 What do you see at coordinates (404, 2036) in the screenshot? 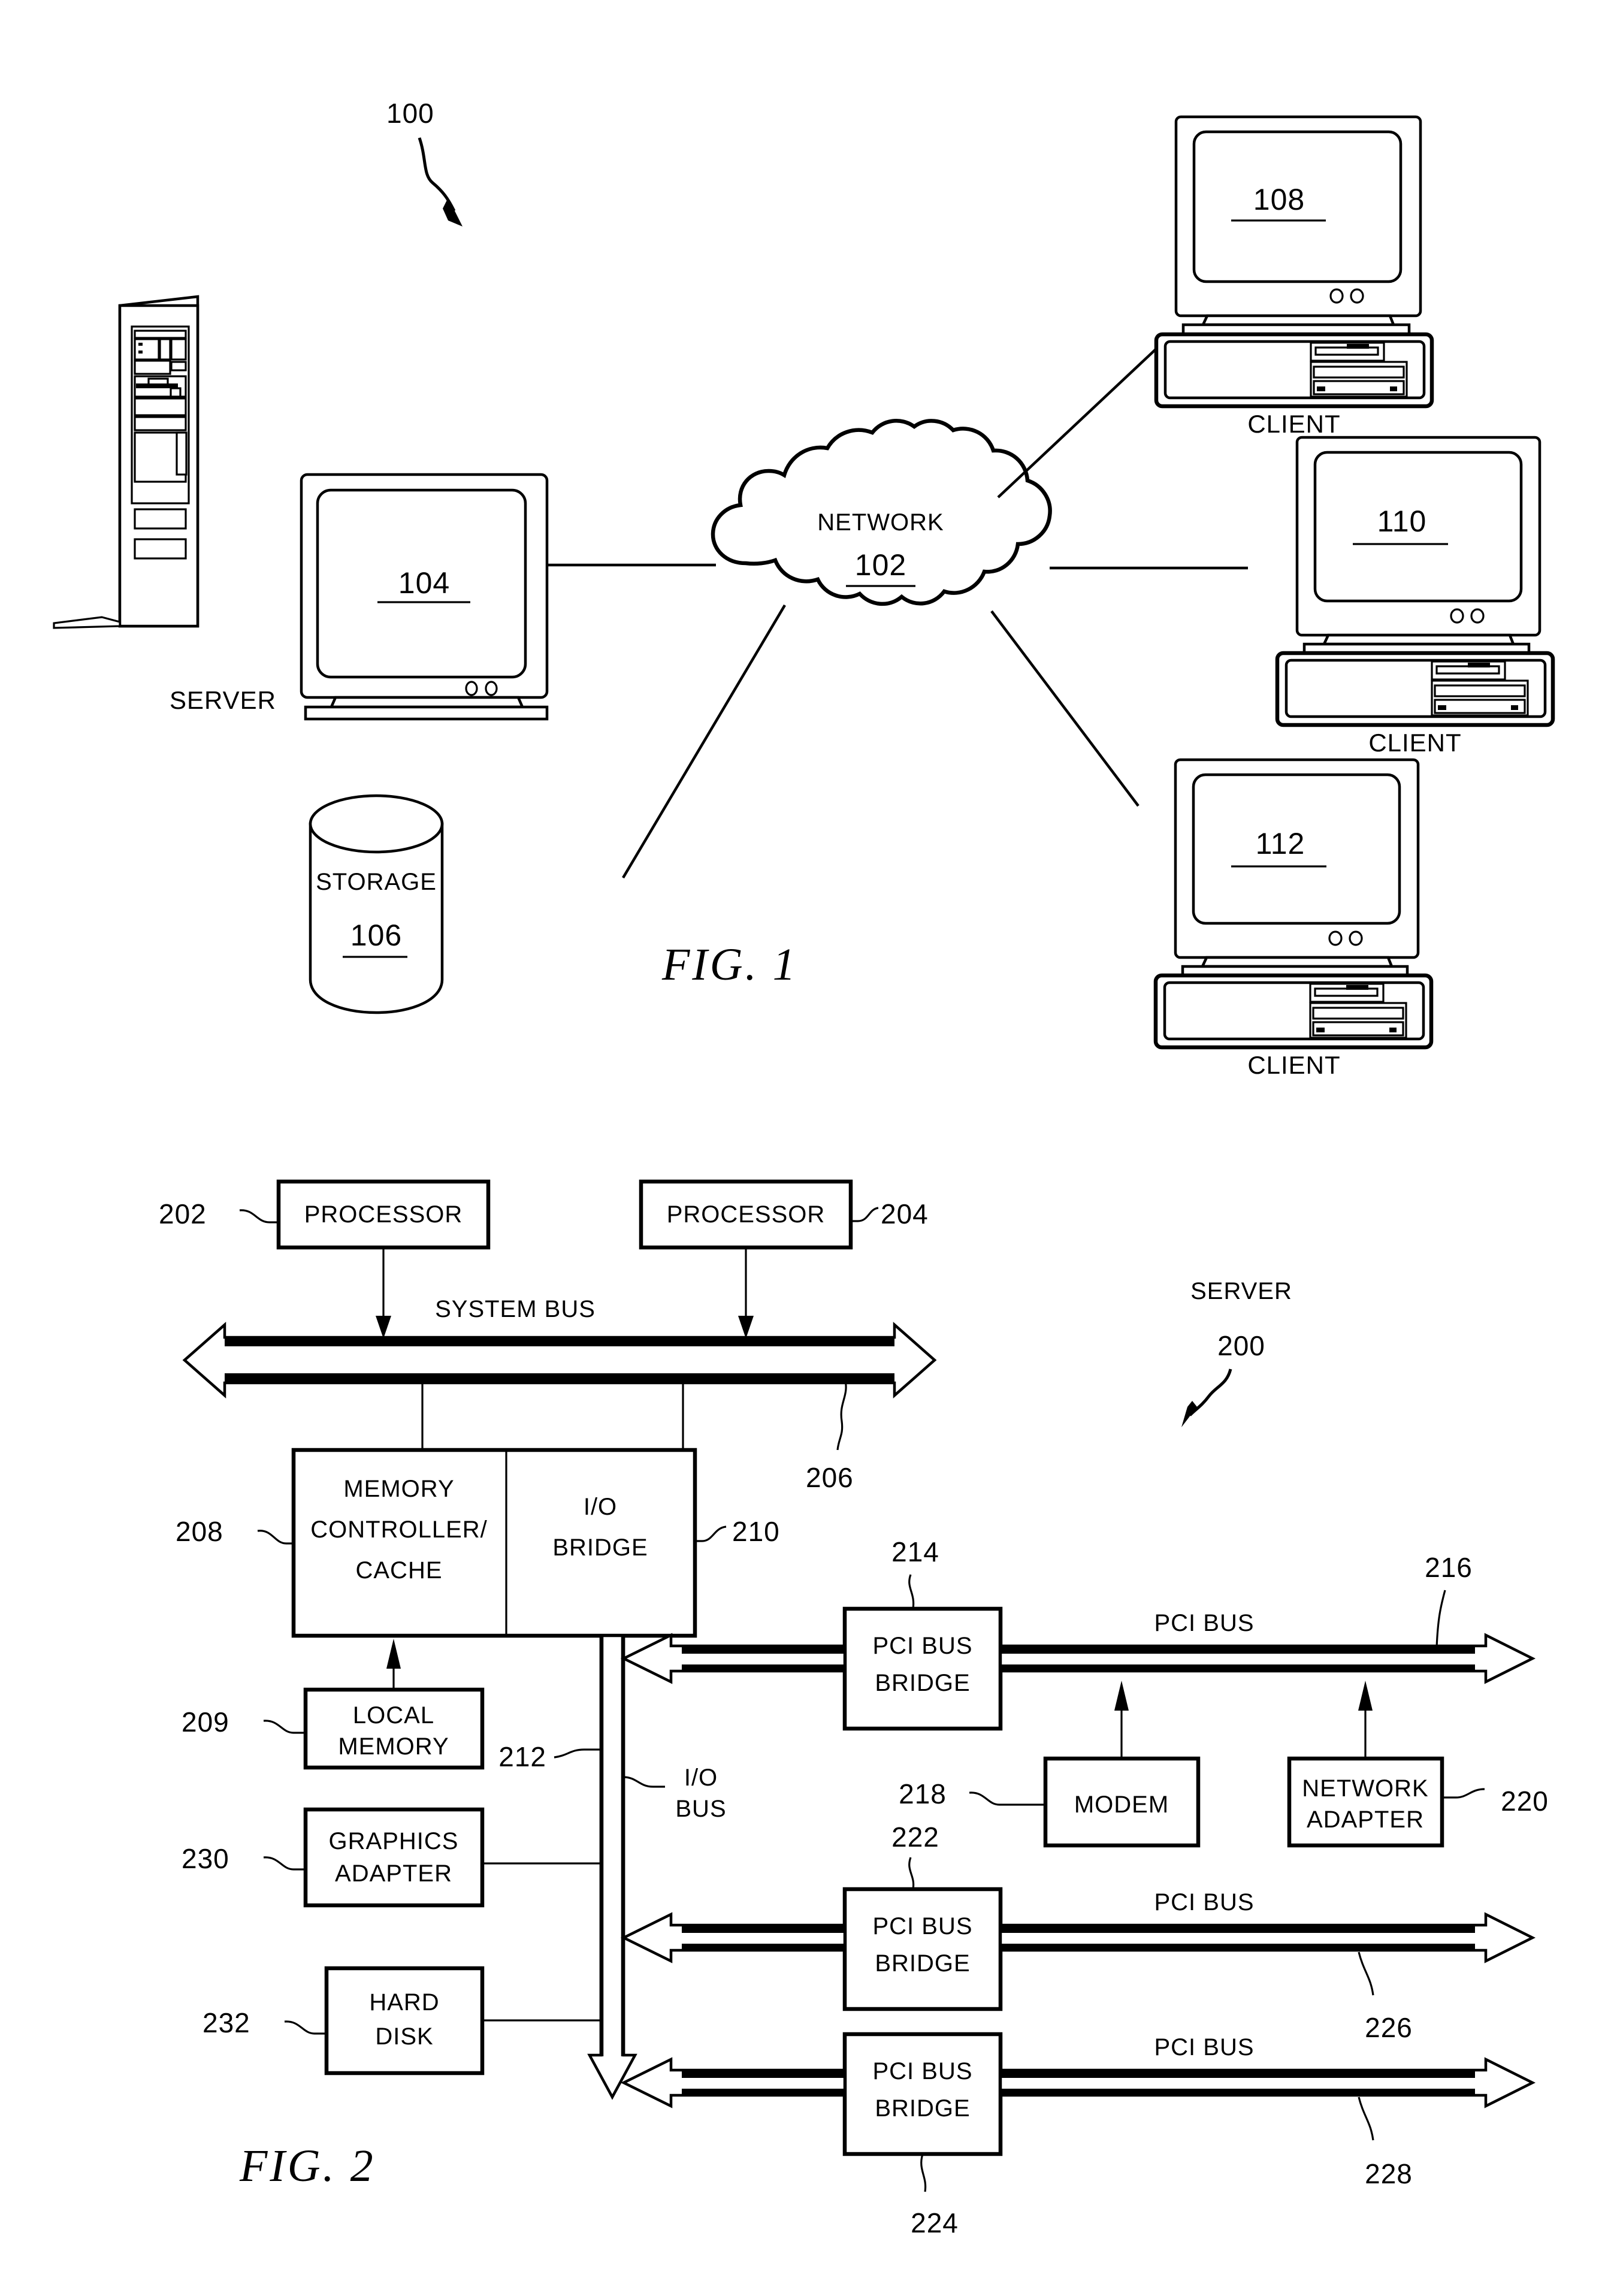
I see `hard-disk-line2: DISK` at bounding box center [404, 2036].